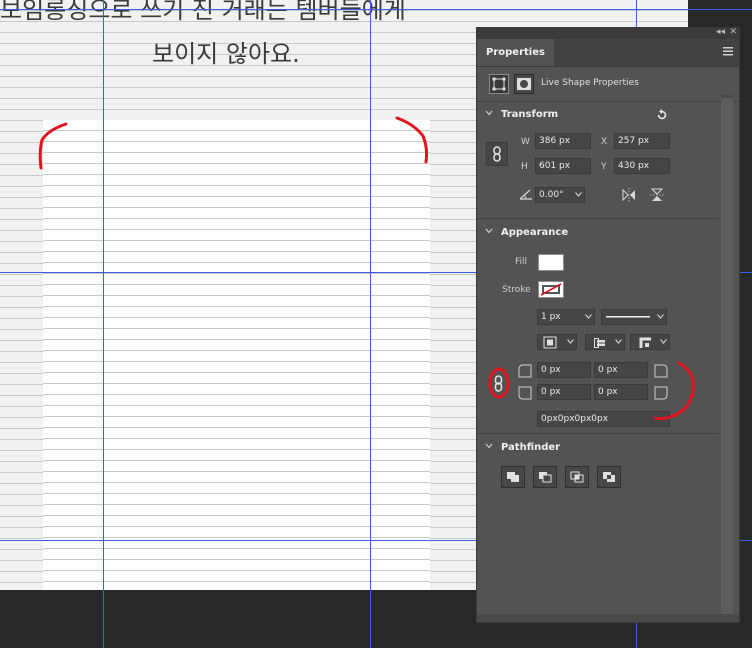 This screenshot has width=752, height=648. Describe the element at coordinates (226, 54) in the screenshot. I see `document-text-line-2: 보이지 않아요.` at that location.